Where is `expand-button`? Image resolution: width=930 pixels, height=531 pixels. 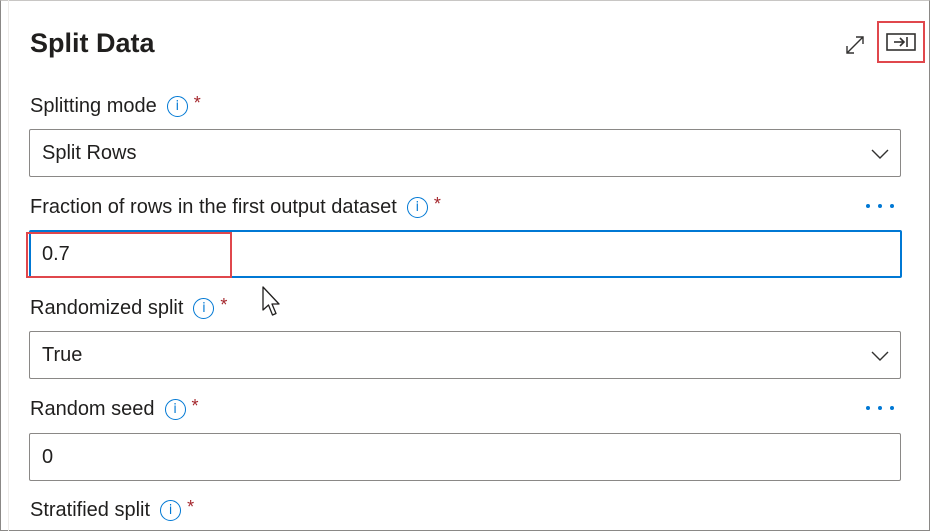
expand-button is located at coordinates (855, 45).